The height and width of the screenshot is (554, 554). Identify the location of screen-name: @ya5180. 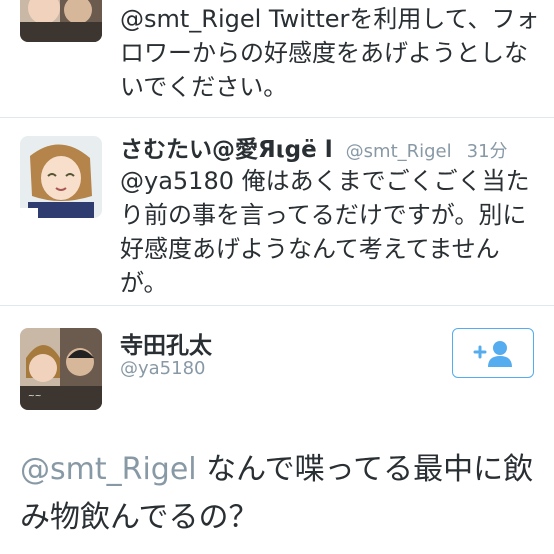
(163, 368).